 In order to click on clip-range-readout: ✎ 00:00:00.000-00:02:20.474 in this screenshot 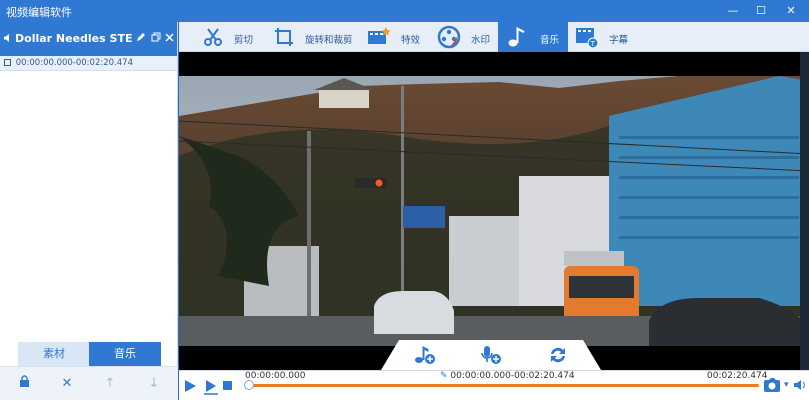, I will do `click(507, 376)`.